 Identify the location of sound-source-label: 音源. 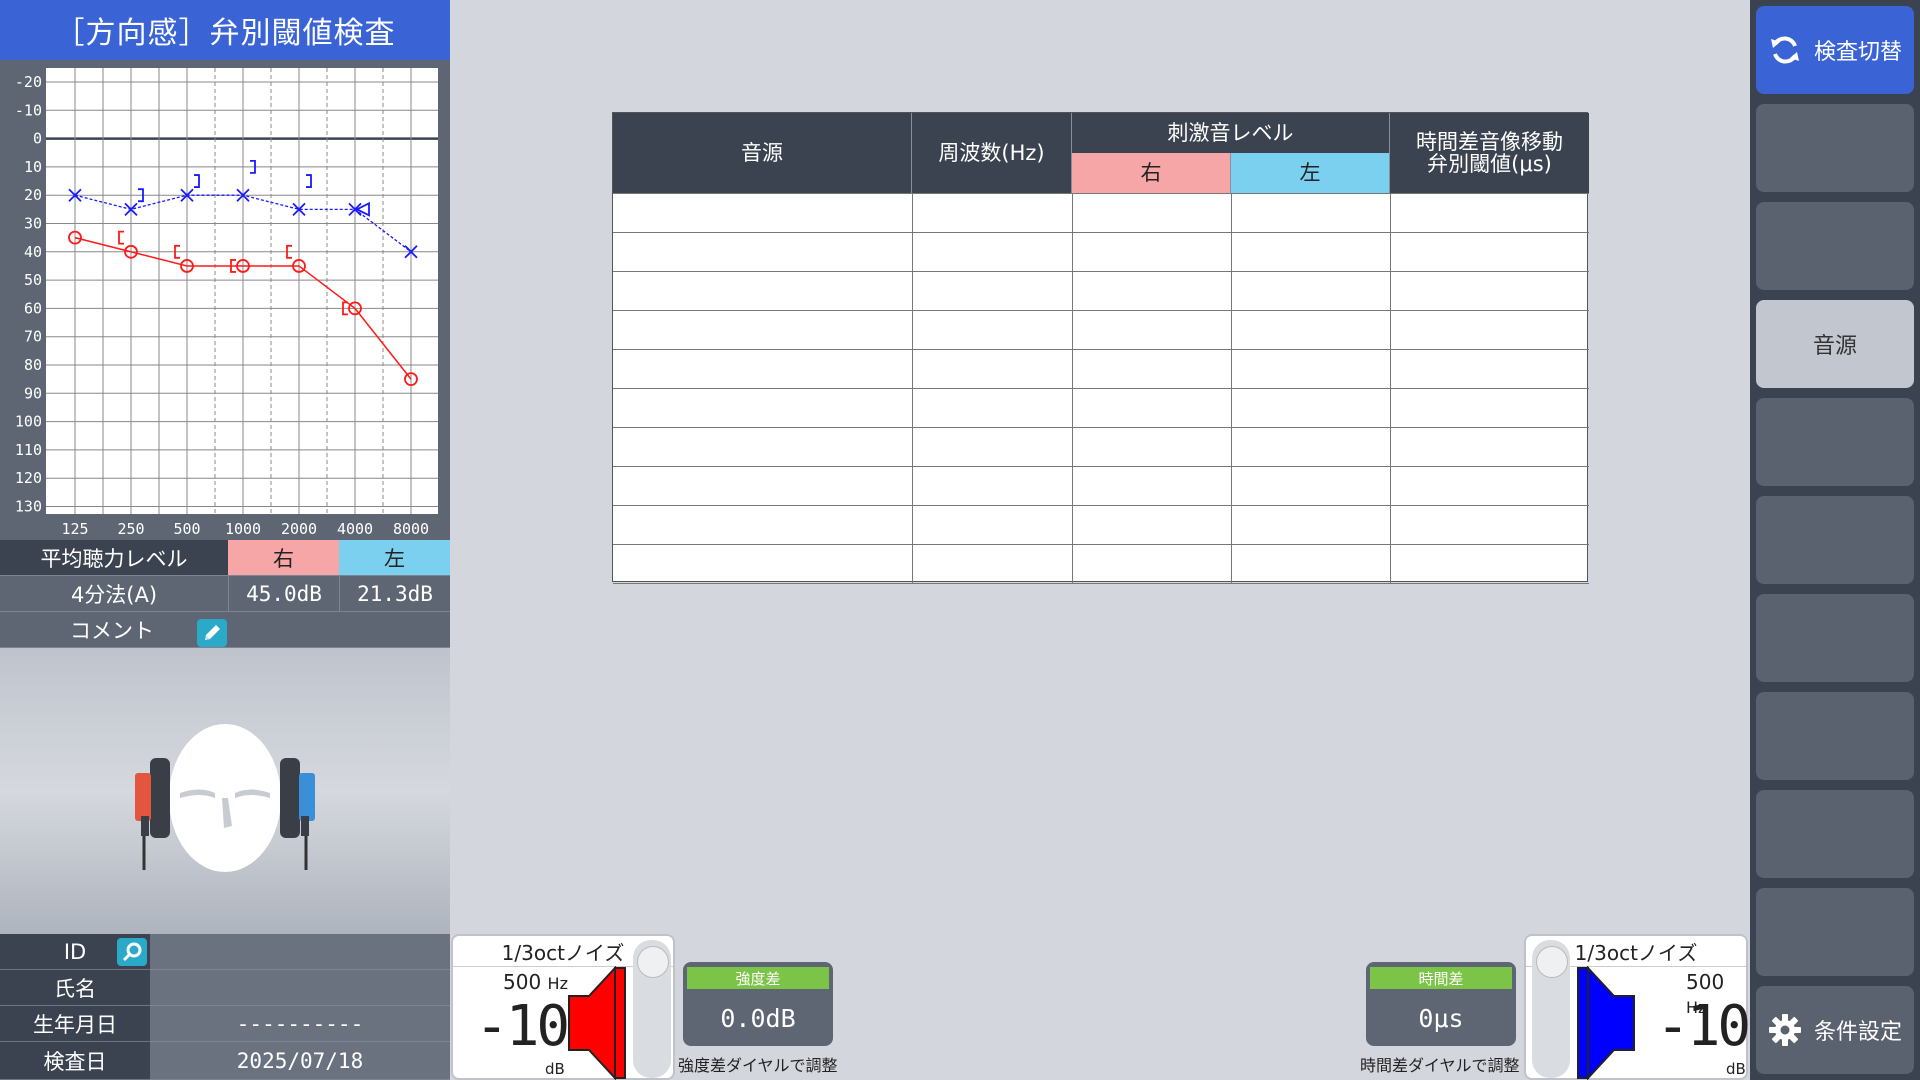
(1834, 346).